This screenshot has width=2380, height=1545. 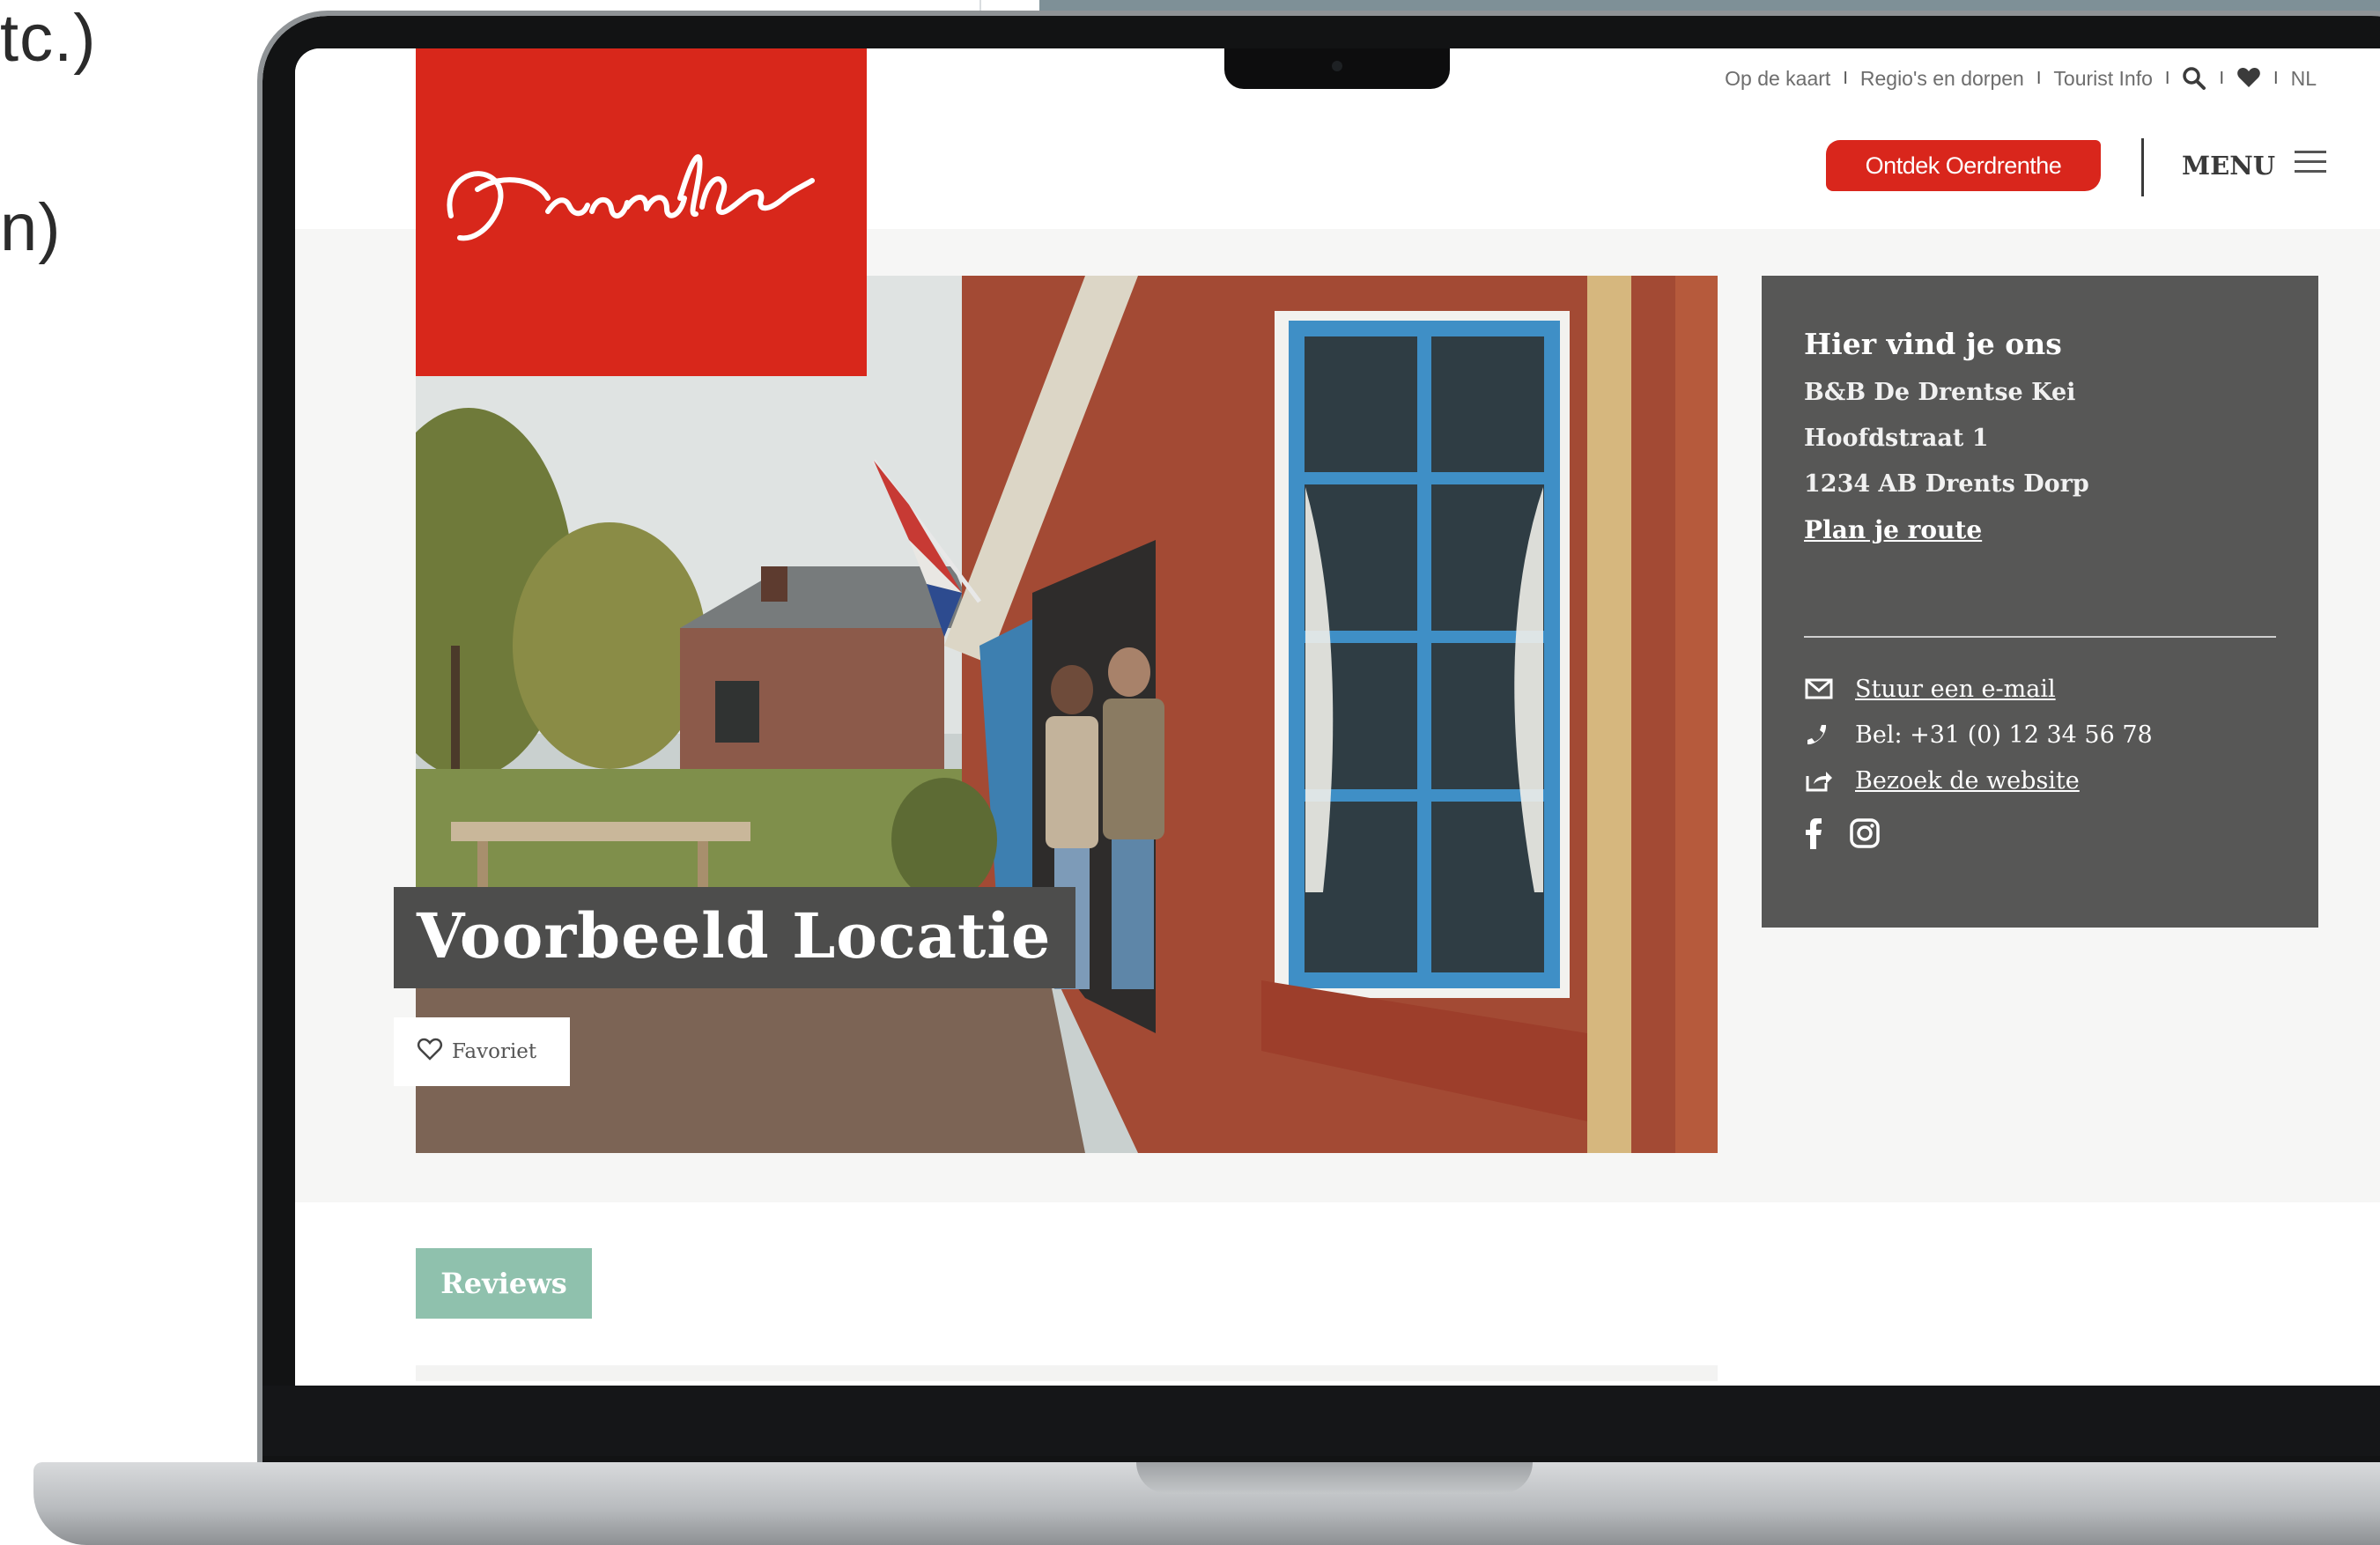 What do you see at coordinates (1940, 392) in the screenshot?
I see `business-name: B&B De Drentse Kei` at bounding box center [1940, 392].